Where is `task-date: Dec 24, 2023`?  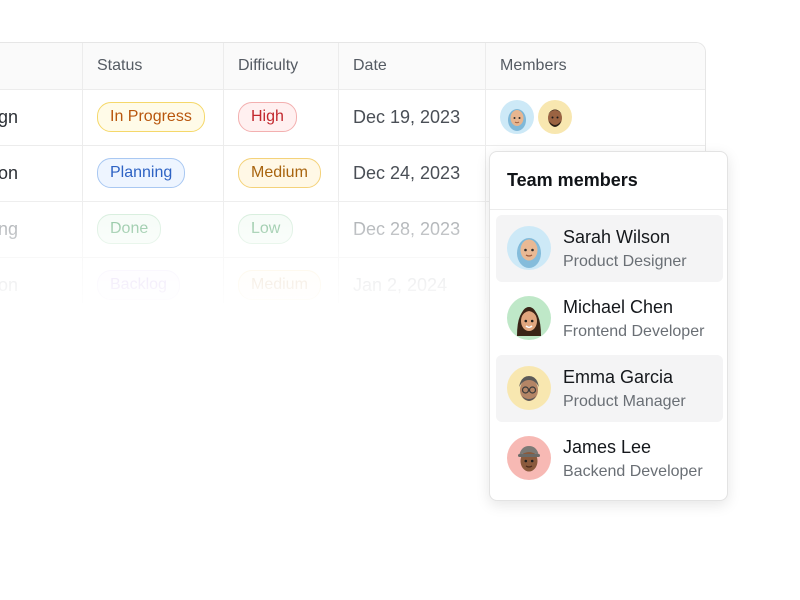 task-date: Dec 24, 2023 is located at coordinates (407, 172).